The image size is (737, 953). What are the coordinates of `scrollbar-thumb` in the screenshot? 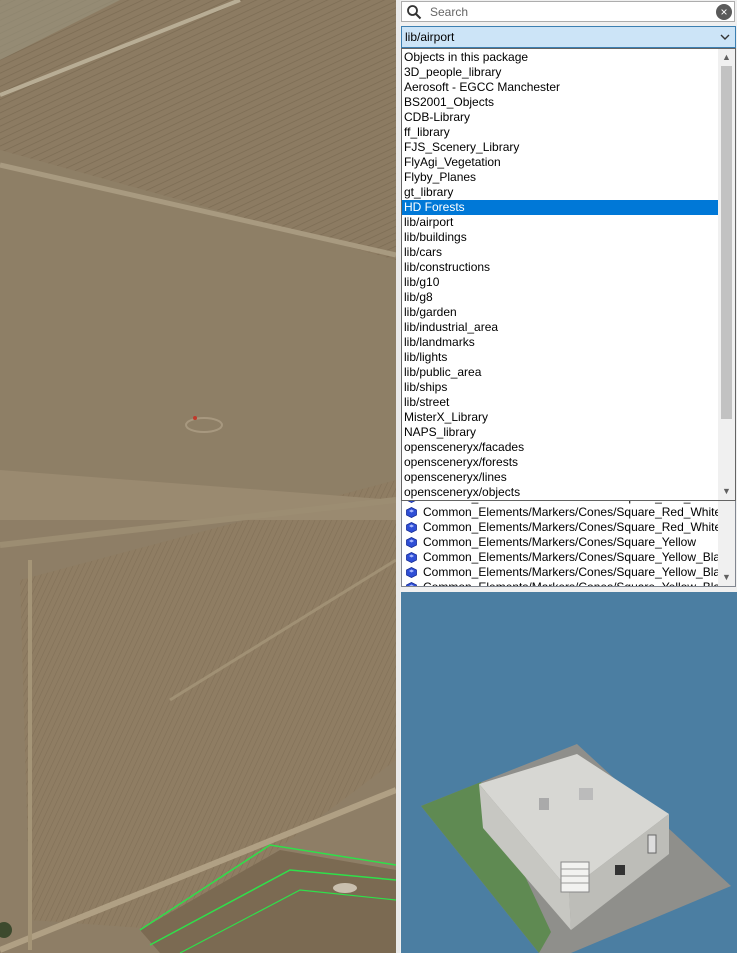 It's located at (726, 242).